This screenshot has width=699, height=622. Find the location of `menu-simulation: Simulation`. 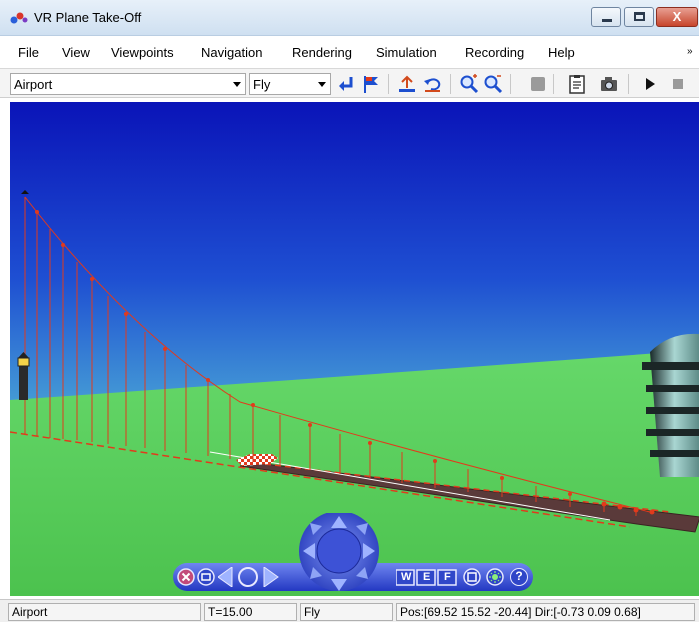

menu-simulation: Simulation is located at coordinates (406, 52).